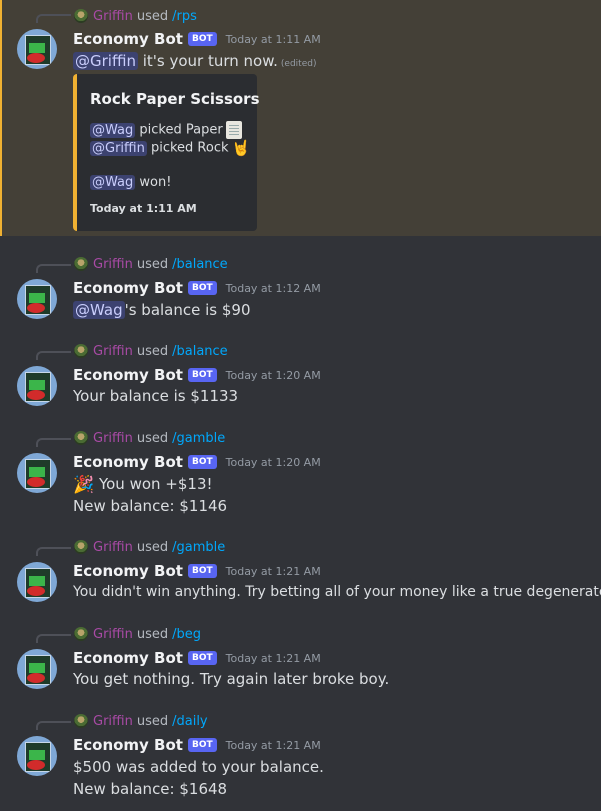 The height and width of the screenshot is (811, 601). I want to click on message-content: @Wag's balance is $90, so click(162, 310).